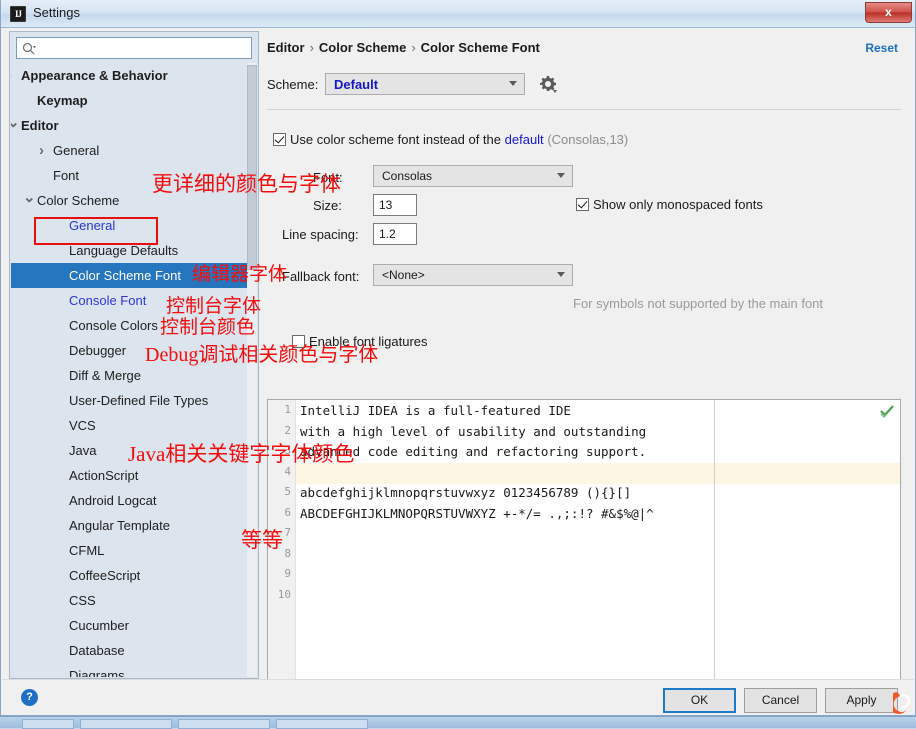 This screenshot has width=916, height=729. I want to click on sidebar-item-label: Appearance & Behavior, so click(94, 75).